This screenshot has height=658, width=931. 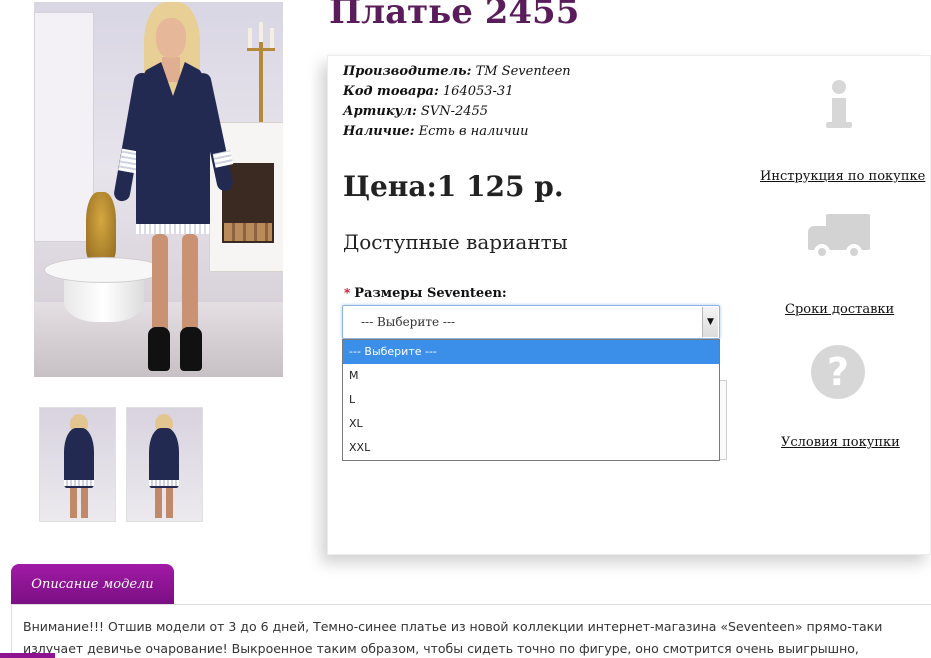 What do you see at coordinates (838, 372) in the screenshot?
I see `question-icon: ?` at bounding box center [838, 372].